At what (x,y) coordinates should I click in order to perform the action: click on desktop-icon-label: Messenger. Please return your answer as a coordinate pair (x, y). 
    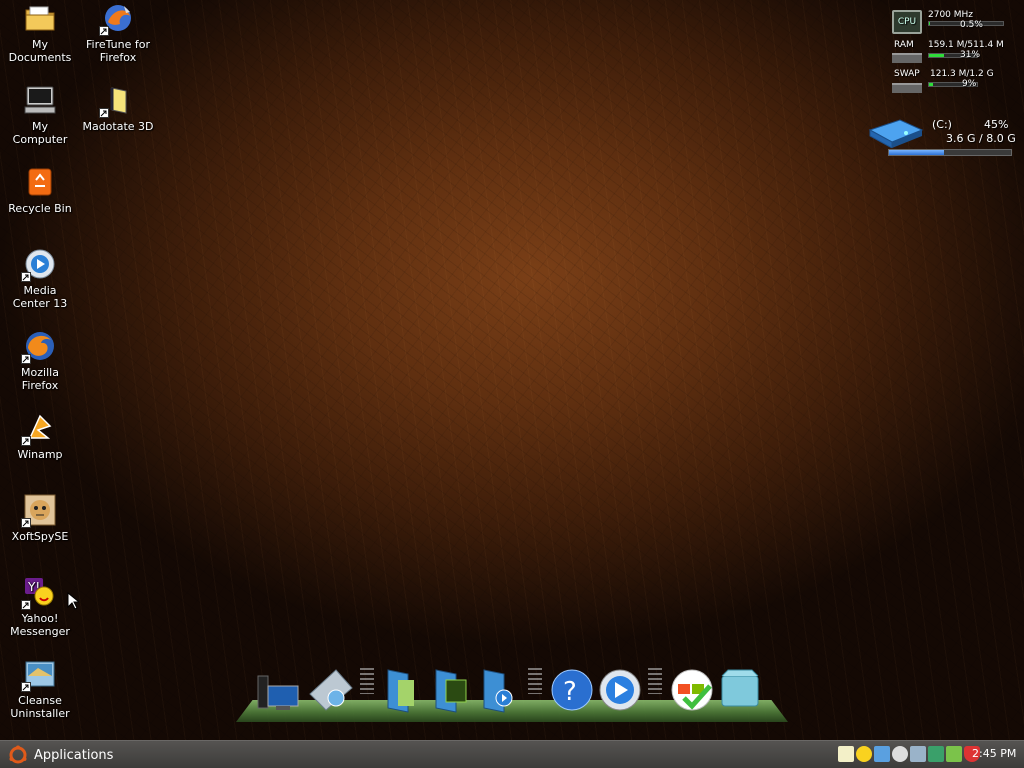
    Looking at the image, I should click on (40, 631).